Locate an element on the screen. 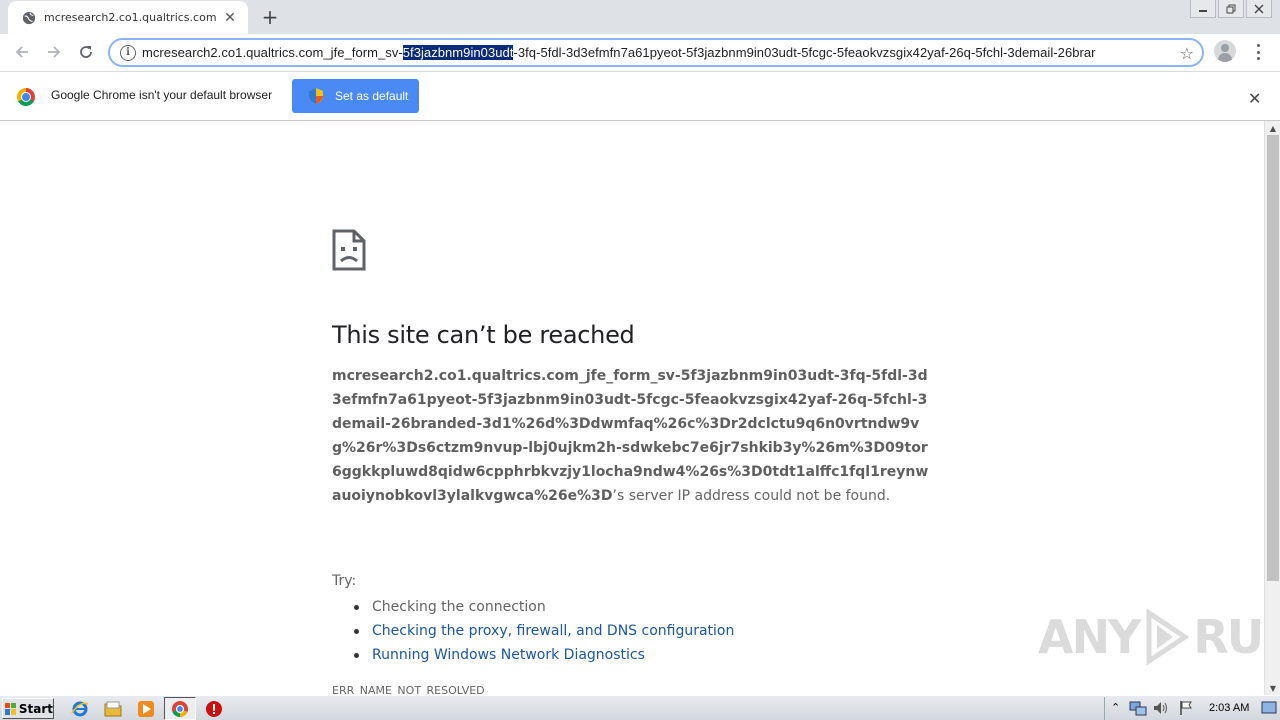 The width and height of the screenshot is (1280, 720). windows-logo-icon is located at coordinates (10, 708).